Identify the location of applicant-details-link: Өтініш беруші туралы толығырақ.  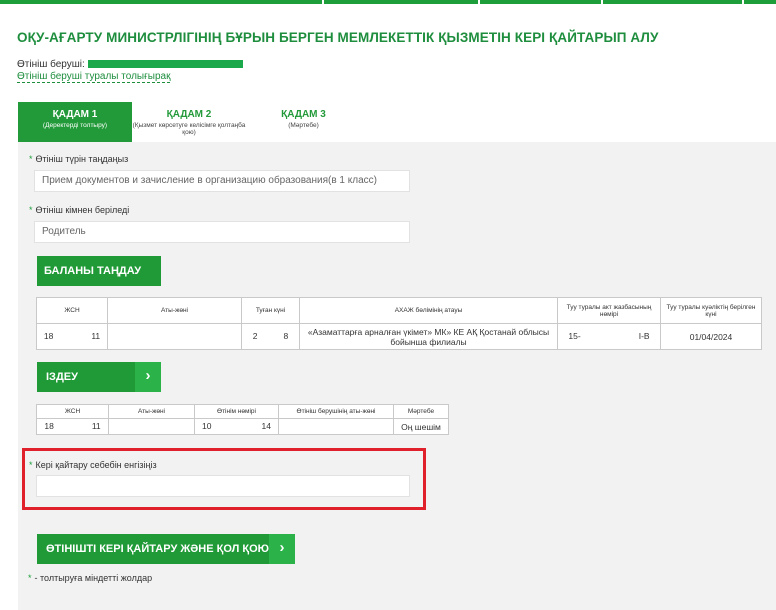
(94, 77).